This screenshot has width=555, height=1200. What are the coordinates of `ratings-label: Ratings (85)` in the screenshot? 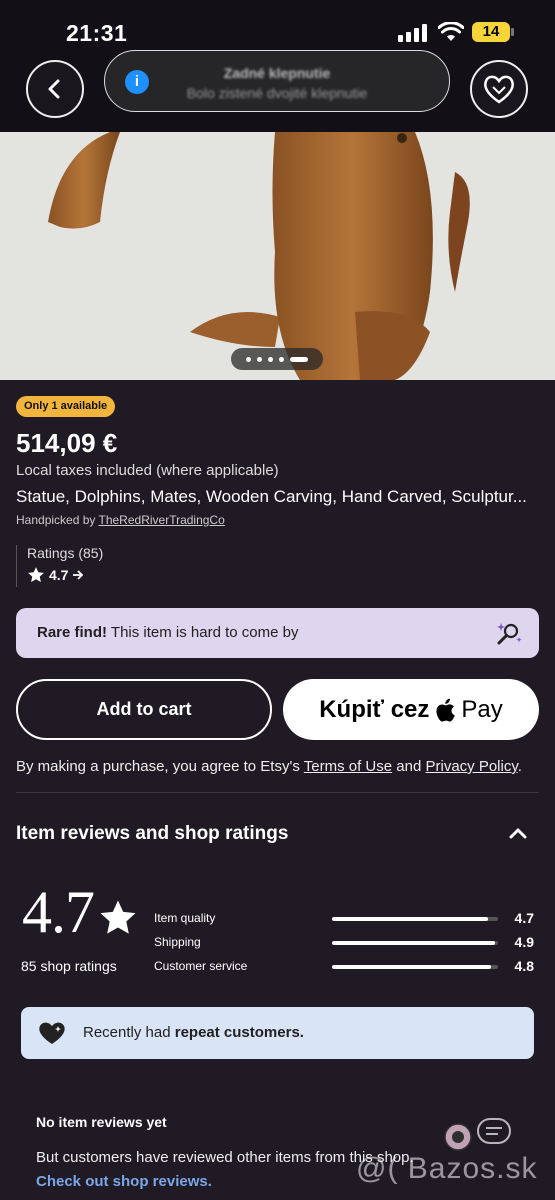 It's located at (65, 553).